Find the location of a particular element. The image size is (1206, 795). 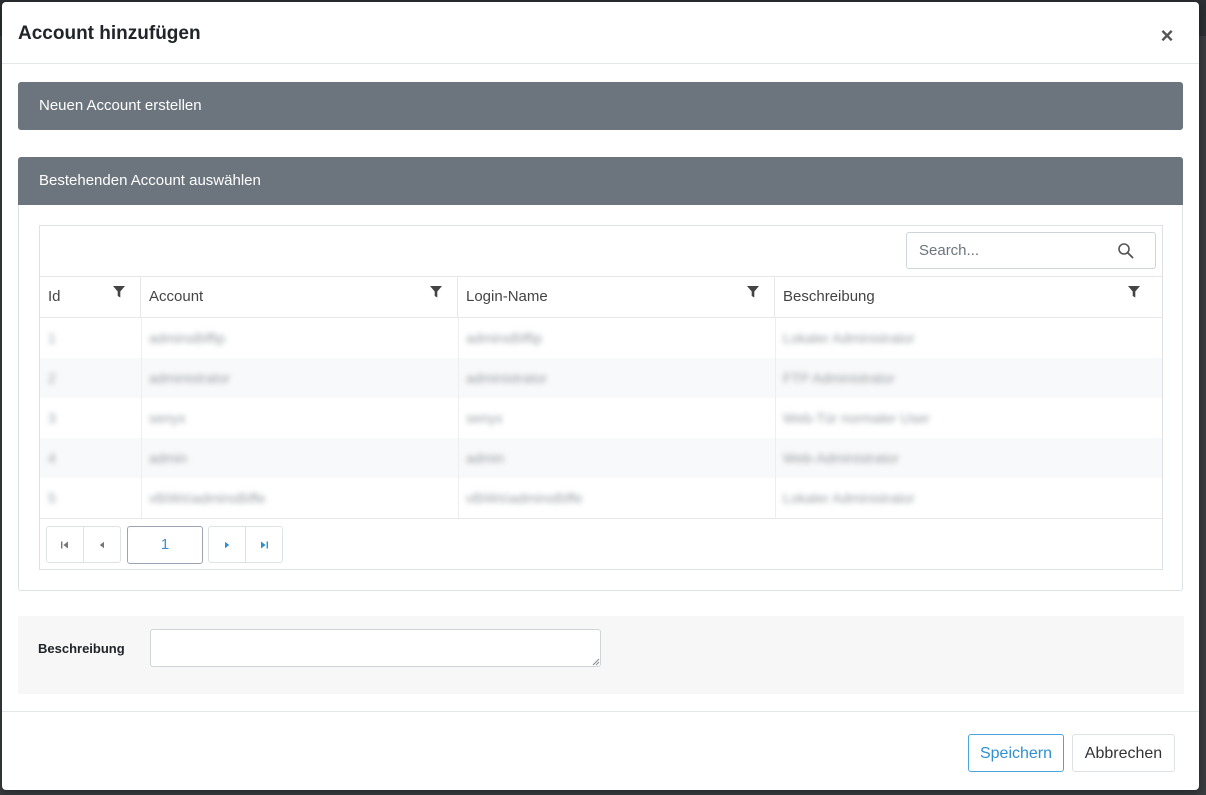

cell-id: 5 is located at coordinates (52, 498).